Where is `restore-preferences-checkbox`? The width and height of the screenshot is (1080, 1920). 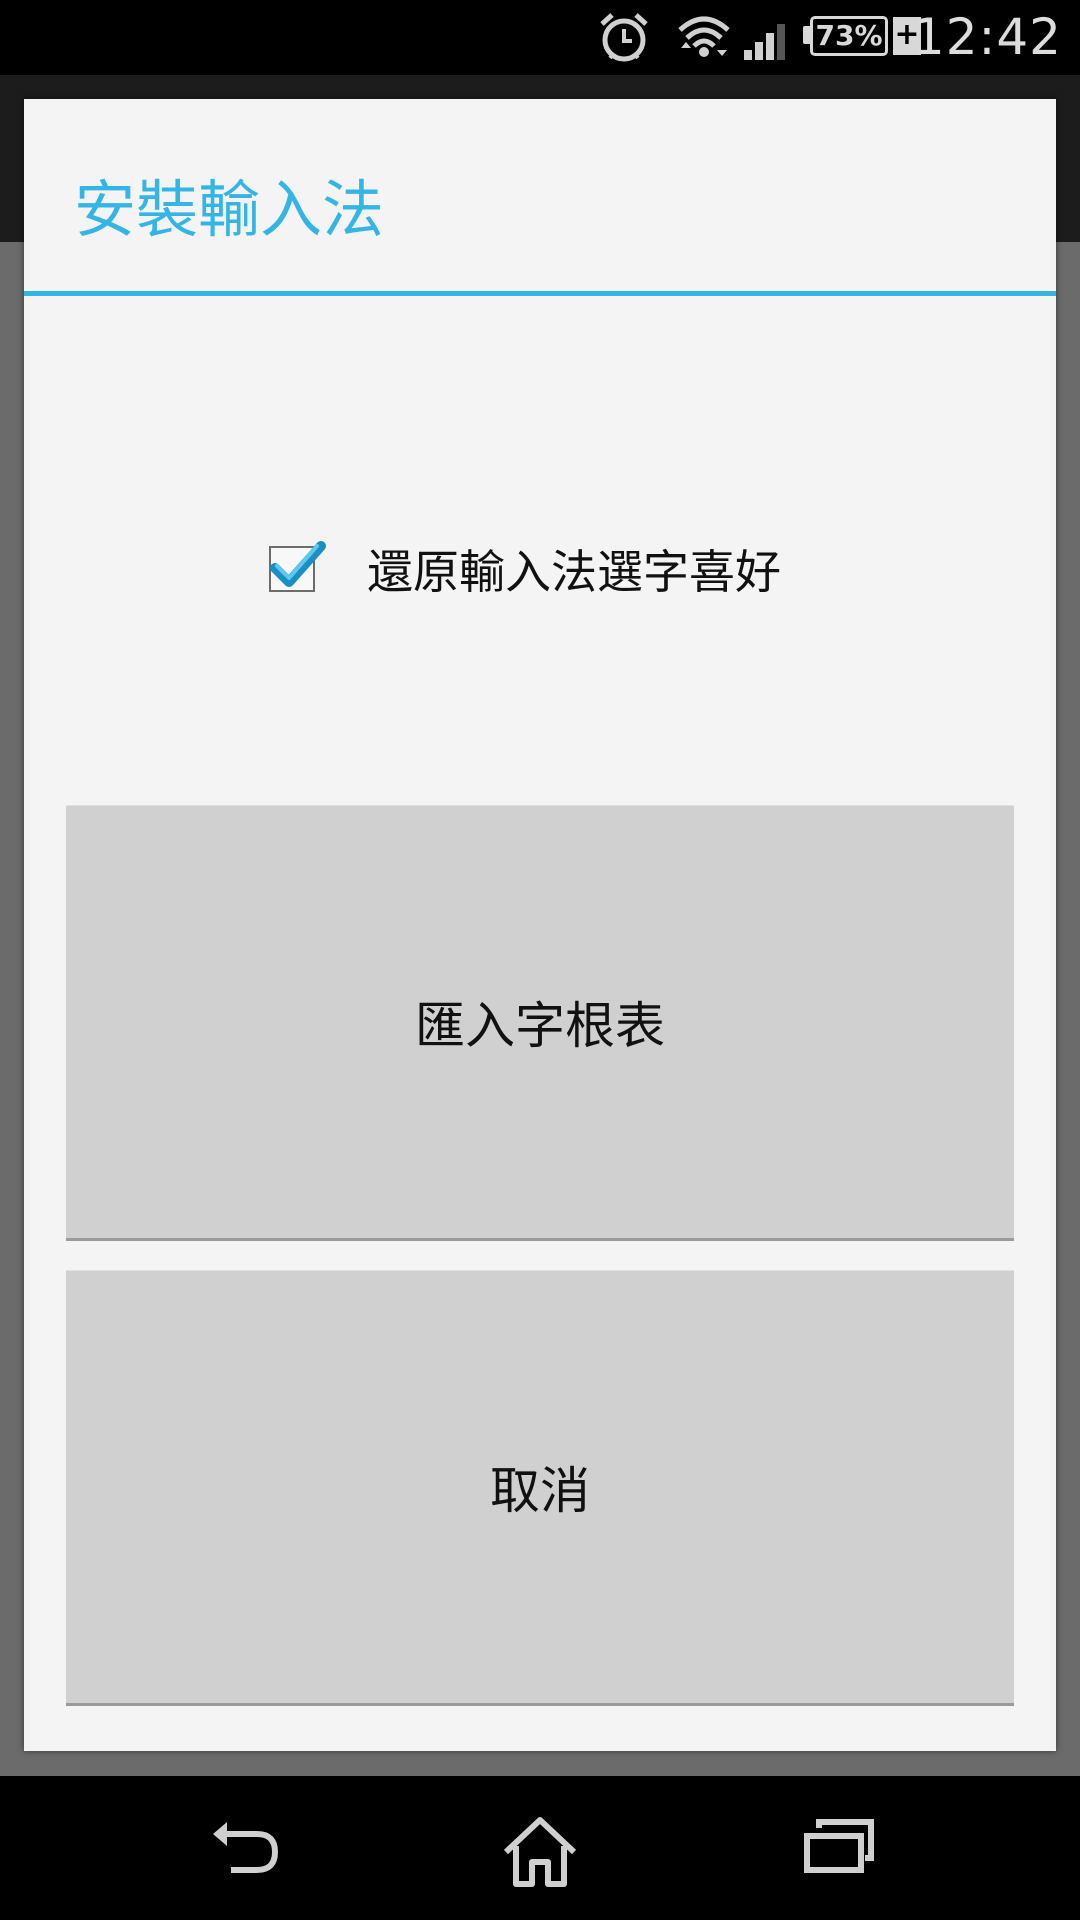 restore-preferences-checkbox is located at coordinates (297, 566).